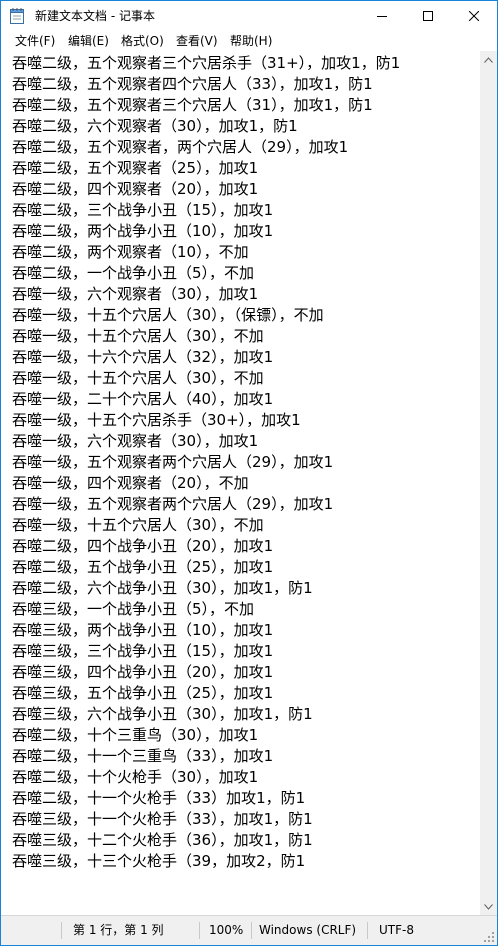 This screenshot has height=946, width=498. What do you see at coordinates (143, 630) in the screenshot?
I see `text-line: 吞噬三级，两个战争小丑（10），加攻1` at bounding box center [143, 630].